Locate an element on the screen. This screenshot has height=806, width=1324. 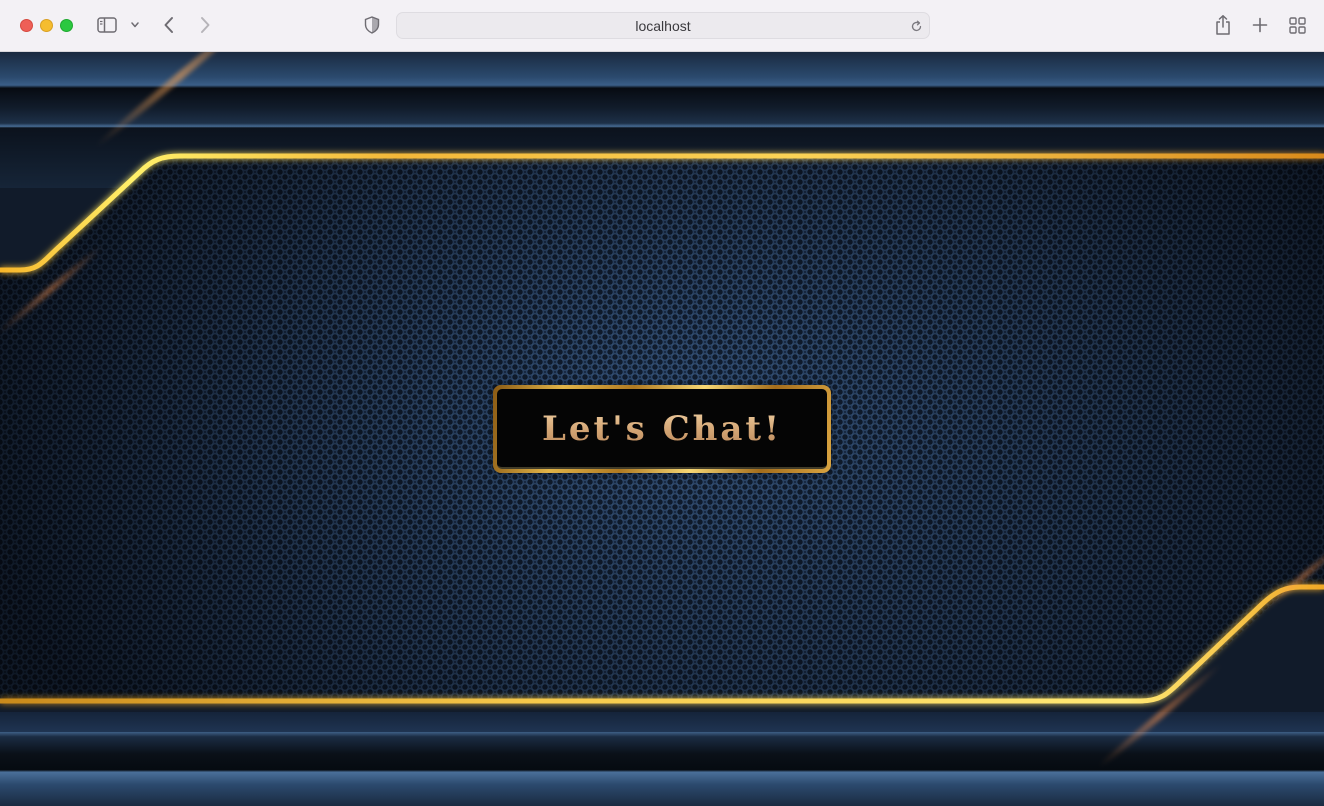
close-window-button is located at coordinates (26, 25).